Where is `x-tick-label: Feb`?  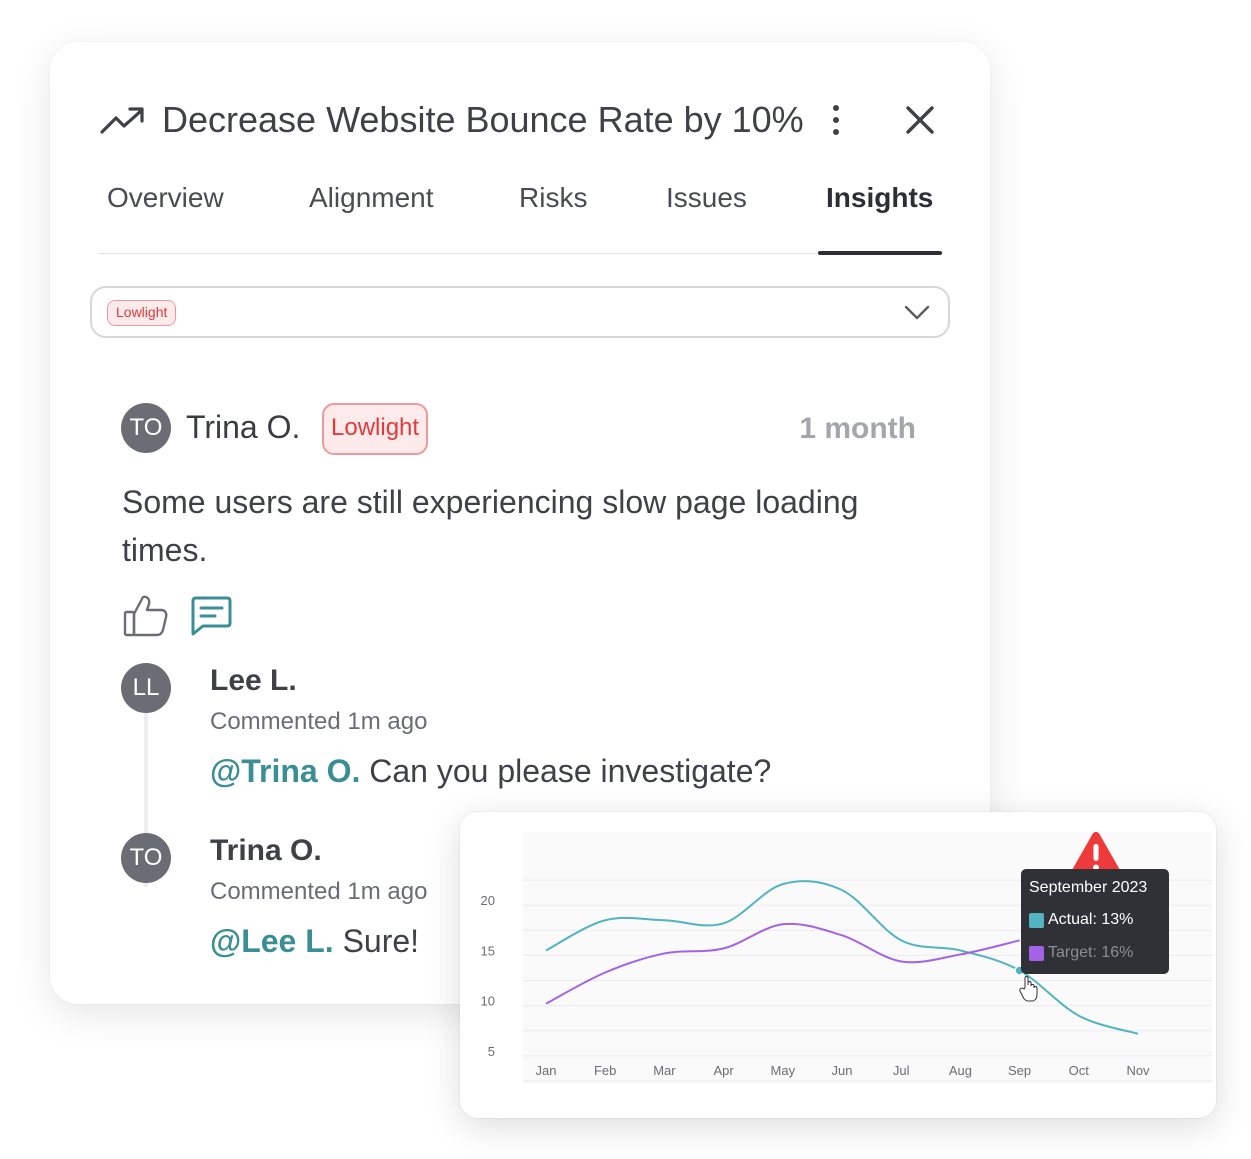
x-tick-label: Feb is located at coordinates (605, 1070).